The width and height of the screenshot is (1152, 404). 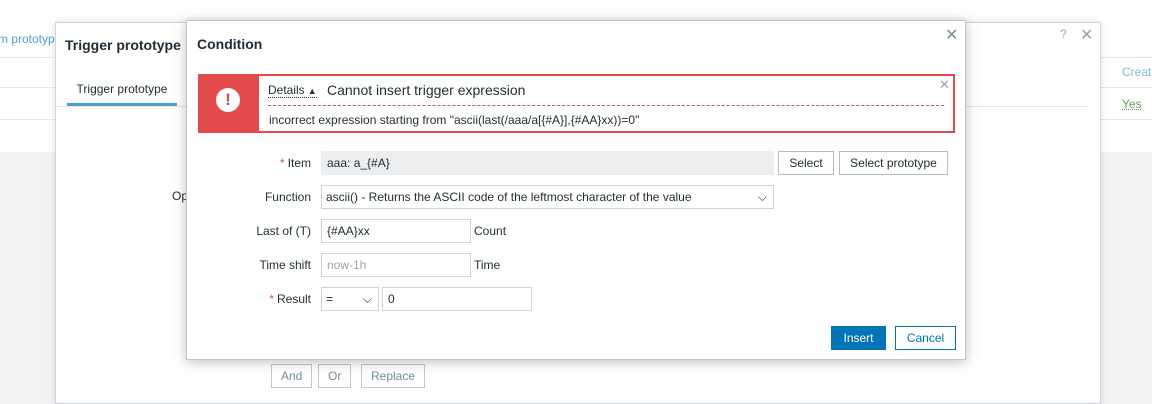 What do you see at coordinates (30, 39) in the screenshot?
I see `breadcrumb-link: m prototype` at bounding box center [30, 39].